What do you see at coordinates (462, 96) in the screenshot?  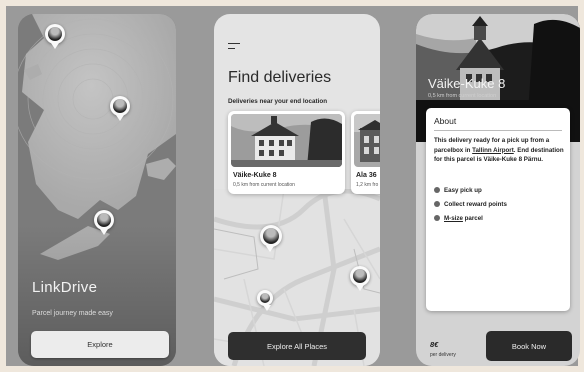 I see `delivery-distance: 0,5 km from current location` at bounding box center [462, 96].